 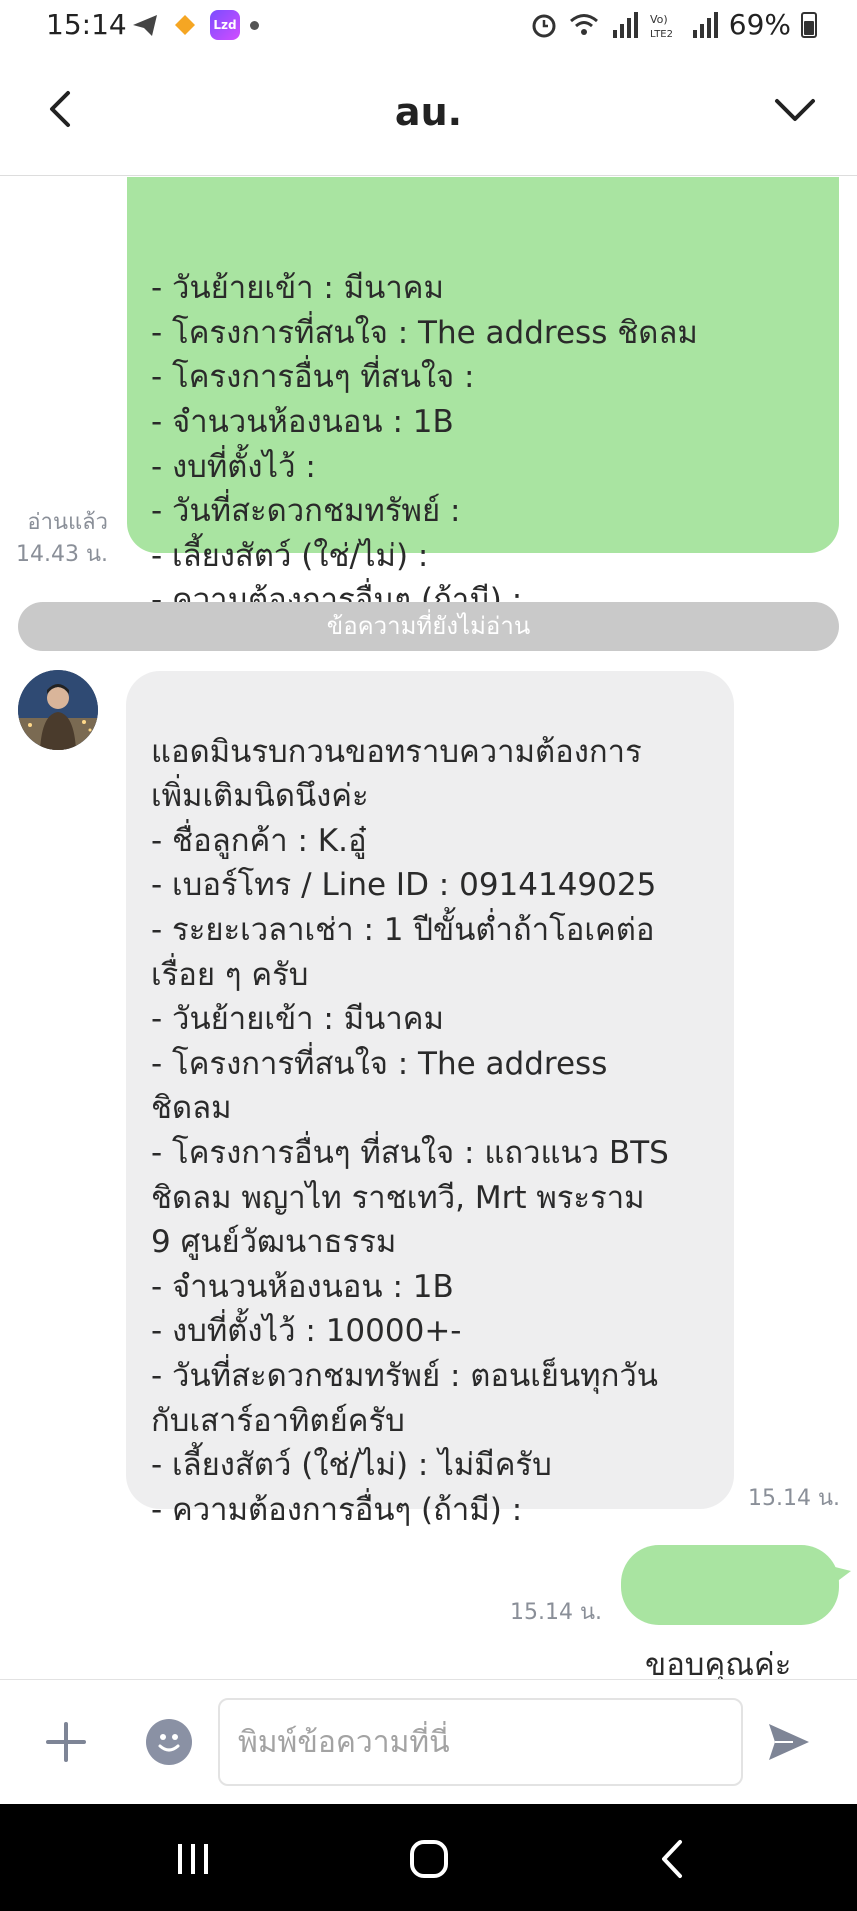 What do you see at coordinates (480, 1742) in the screenshot?
I see `message-input` at bounding box center [480, 1742].